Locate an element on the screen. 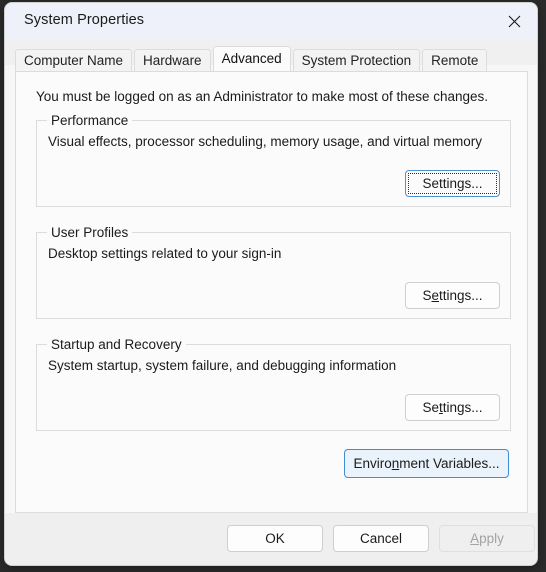 This screenshot has height=572, width=546. cancel-button: Cancel is located at coordinates (381, 538).